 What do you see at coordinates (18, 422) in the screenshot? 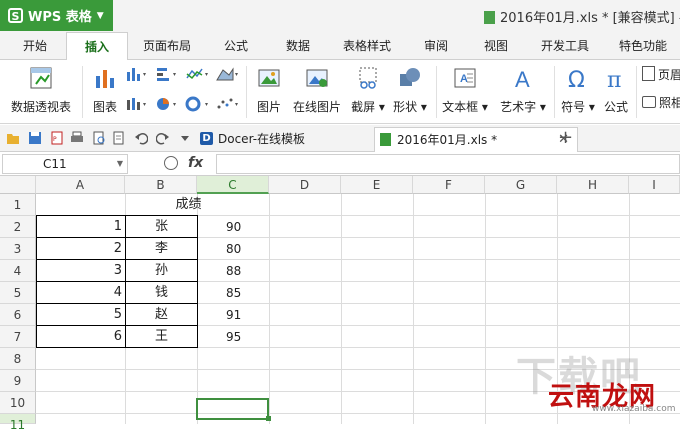
I see `row-header-11: 11` at bounding box center [18, 422].